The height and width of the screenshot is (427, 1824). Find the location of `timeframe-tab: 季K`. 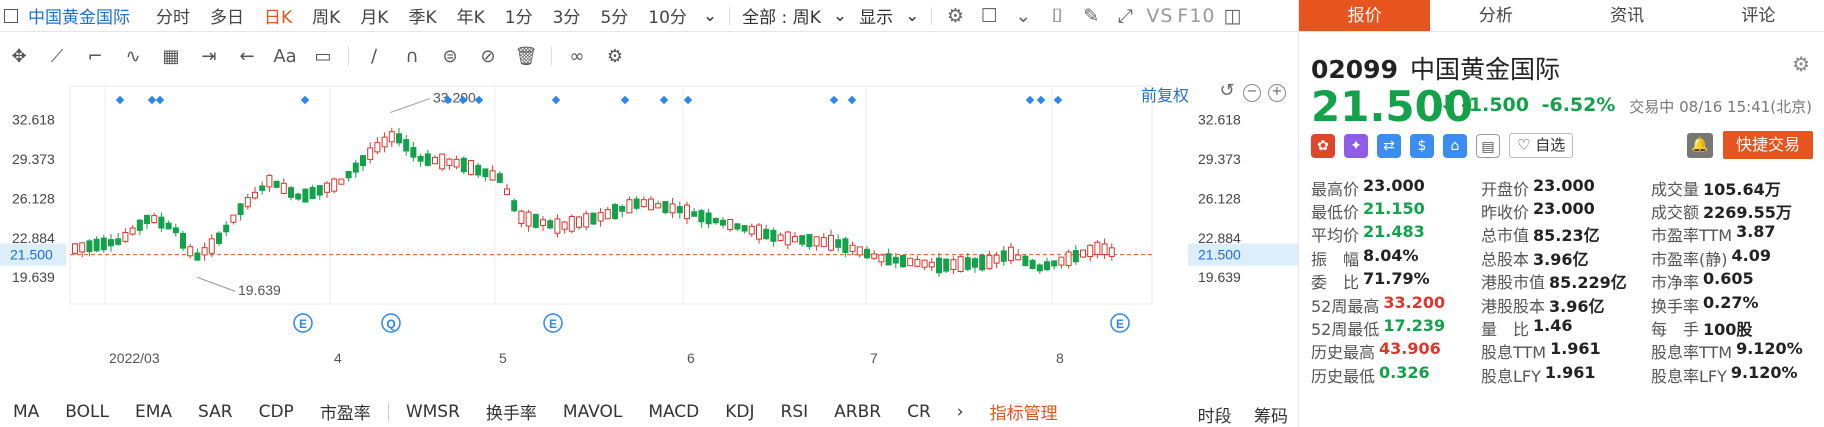

timeframe-tab: 季K is located at coordinates (422, 15).